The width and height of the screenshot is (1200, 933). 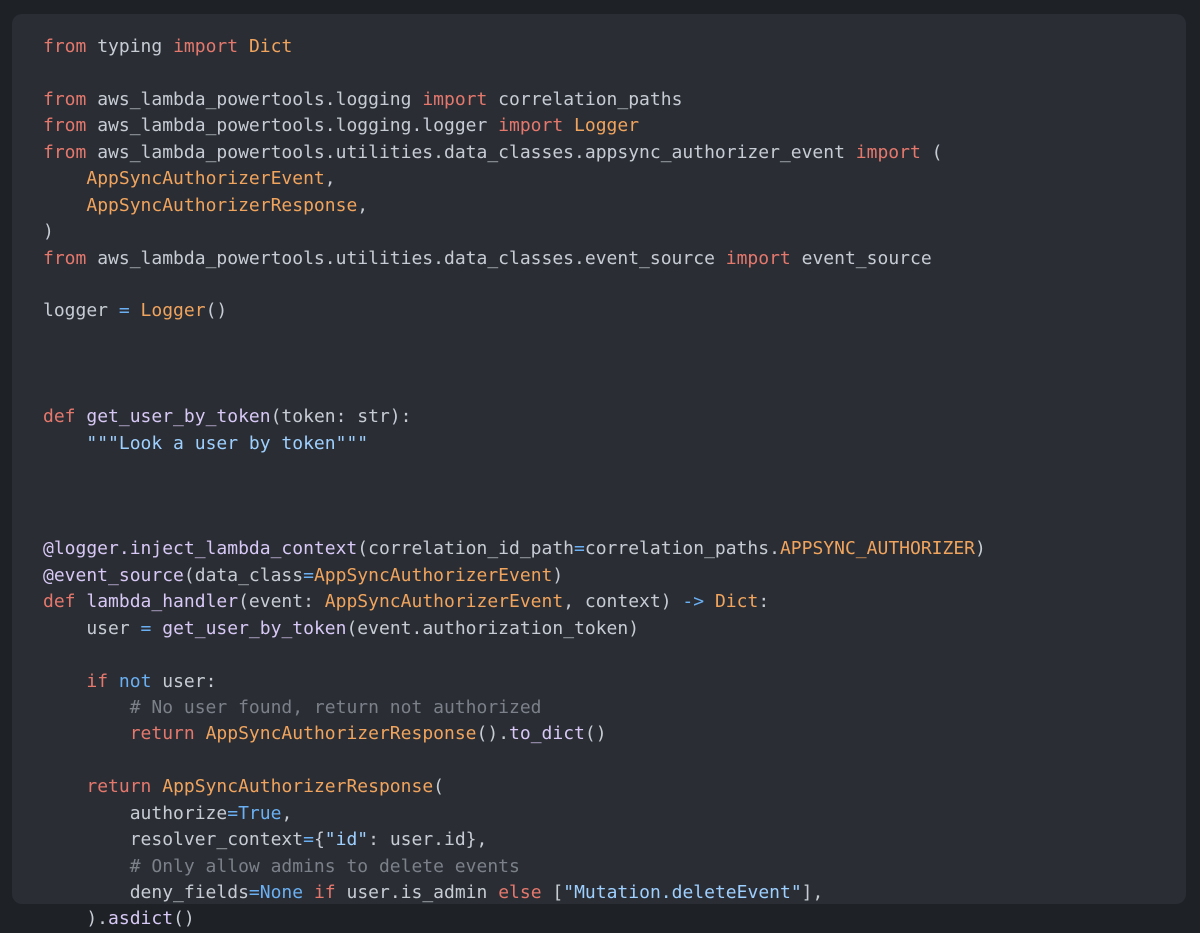 What do you see at coordinates (614, 867) in the screenshot?
I see `code-line: # Only allow admins to delete events` at bounding box center [614, 867].